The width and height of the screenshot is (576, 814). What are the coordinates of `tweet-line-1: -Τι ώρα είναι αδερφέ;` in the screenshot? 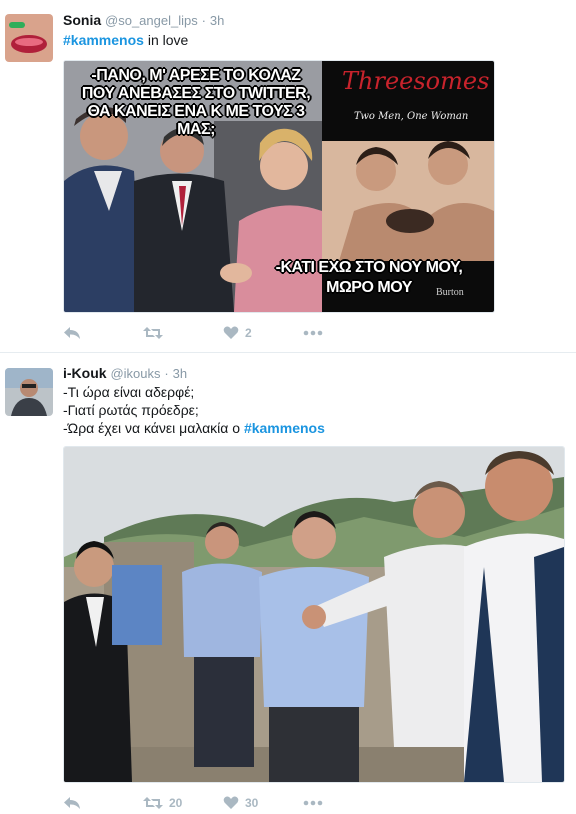 It's located at (129, 392).